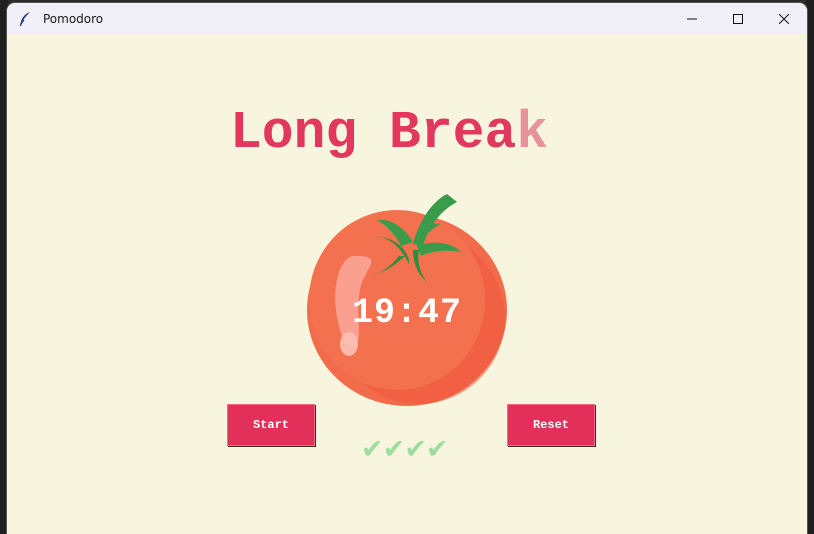  What do you see at coordinates (271, 425) in the screenshot?
I see `start-button: Start` at bounding box center [271, 425].